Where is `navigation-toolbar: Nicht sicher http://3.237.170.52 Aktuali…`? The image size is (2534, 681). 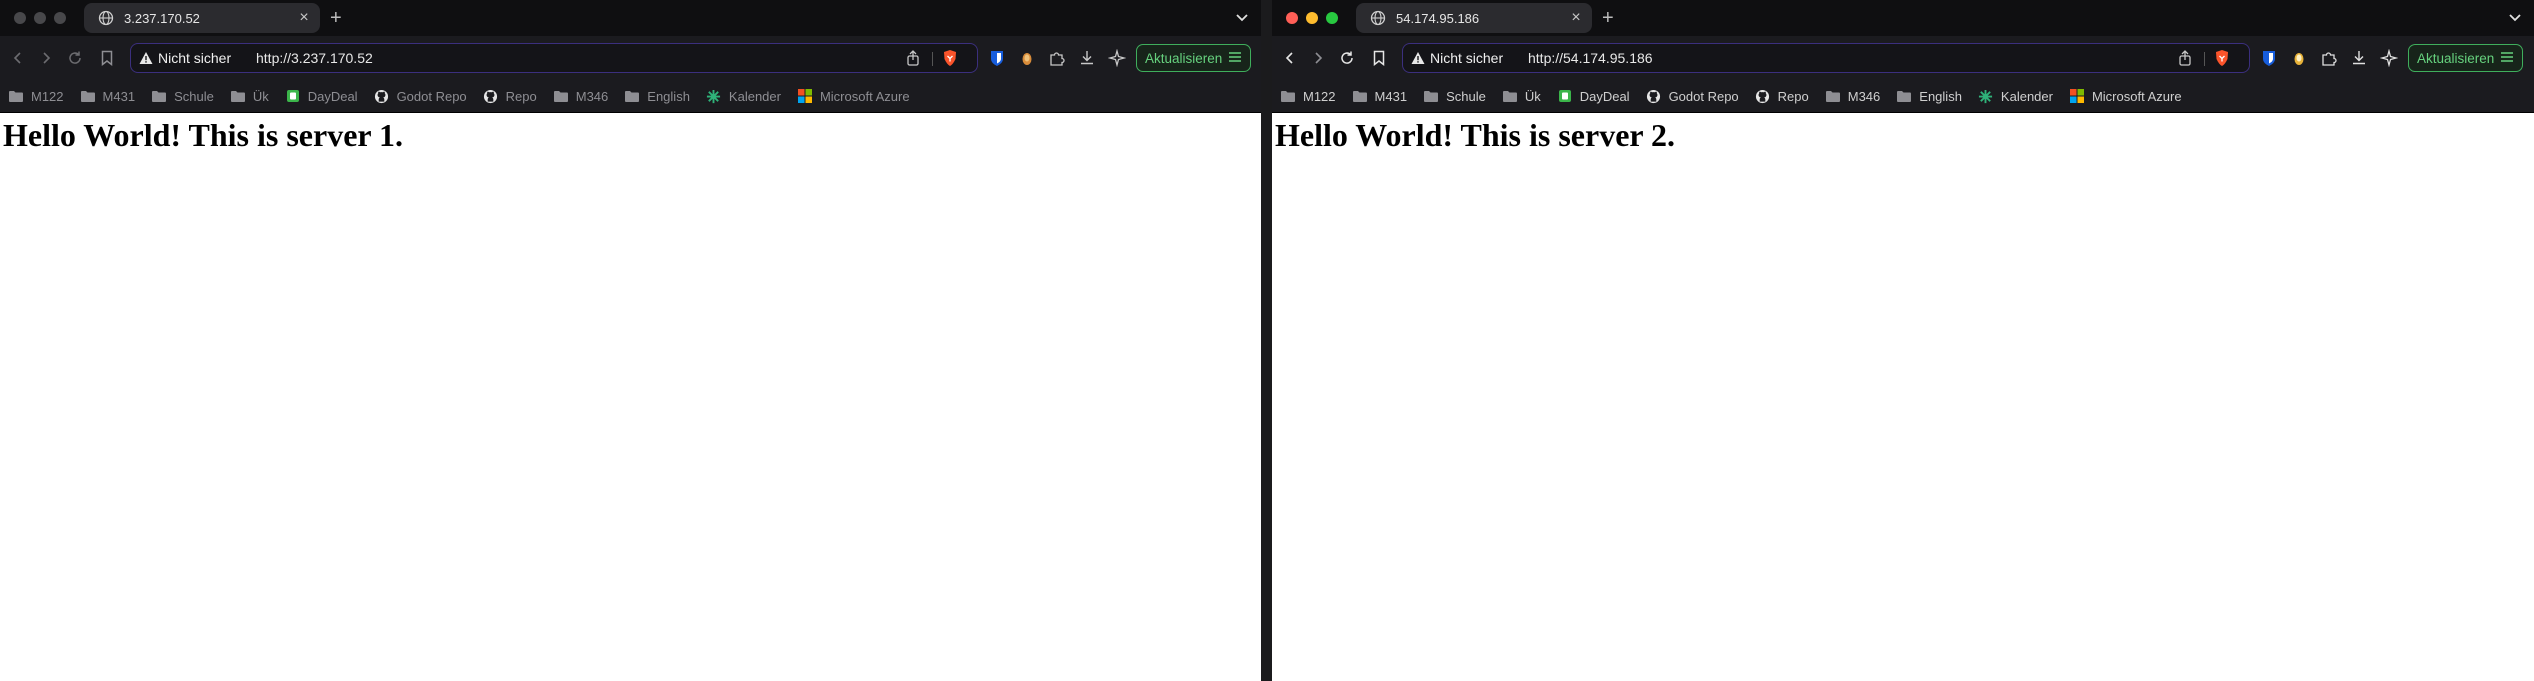
navigation-toolbar: Nicht sicher http://3.237.170.52 Aktuali… is located at coordinates (630, 58).